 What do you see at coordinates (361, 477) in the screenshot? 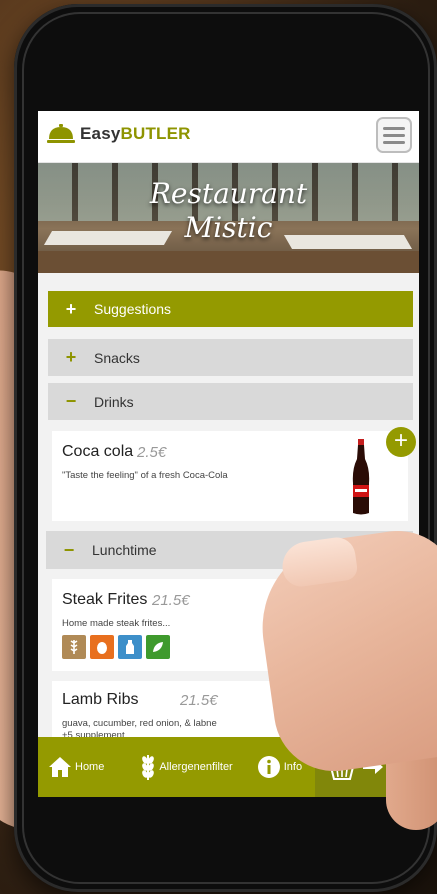
I see `cola-bottle-image` at bounding box center [361, 477].